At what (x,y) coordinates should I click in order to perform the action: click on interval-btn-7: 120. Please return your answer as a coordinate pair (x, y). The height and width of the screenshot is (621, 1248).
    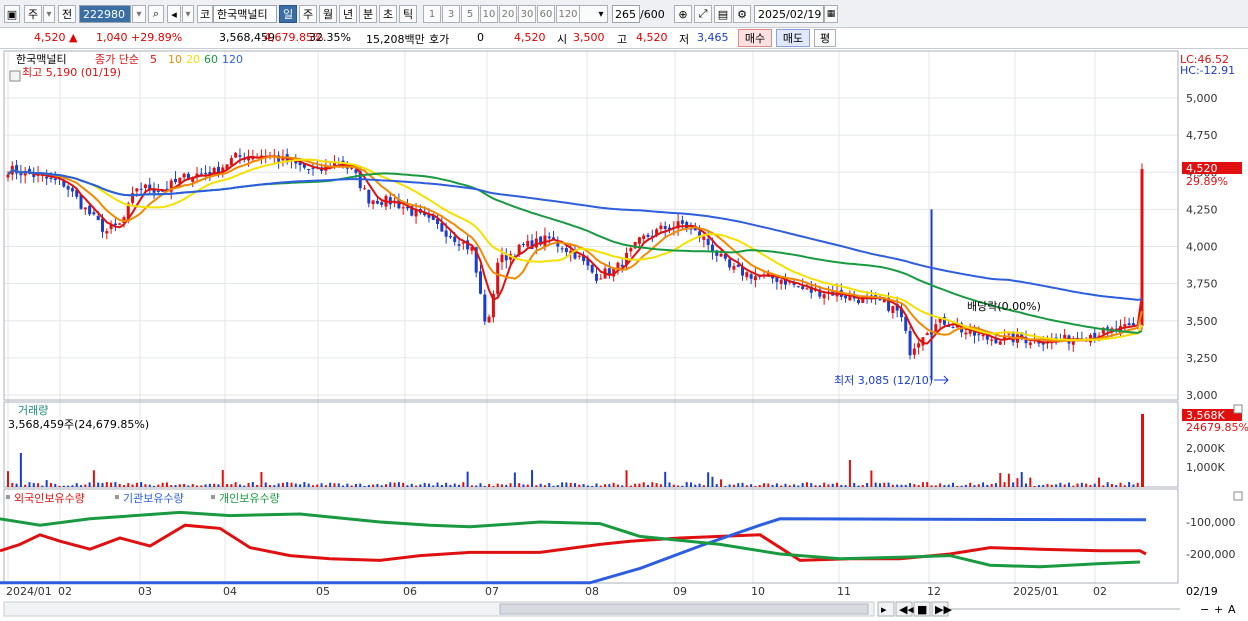
    Looking at the image, I should click on (568, 14).